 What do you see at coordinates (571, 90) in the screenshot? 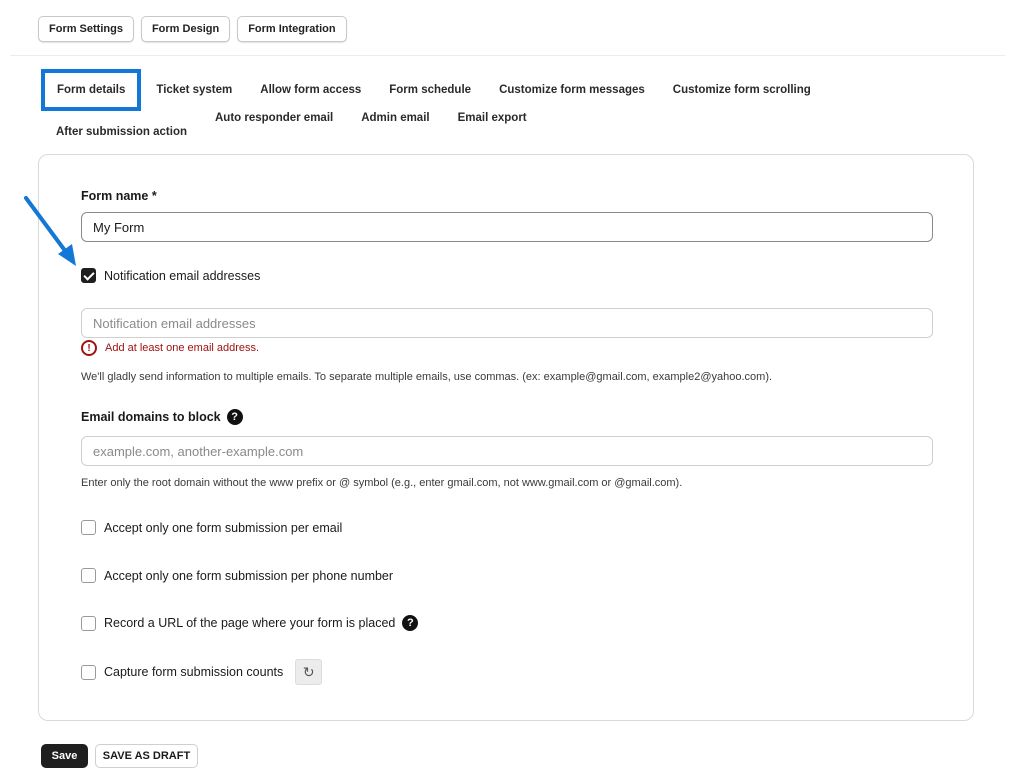
I see `subtab-customize-form-messages: Customize form messages` at bounding box center [571, 90].